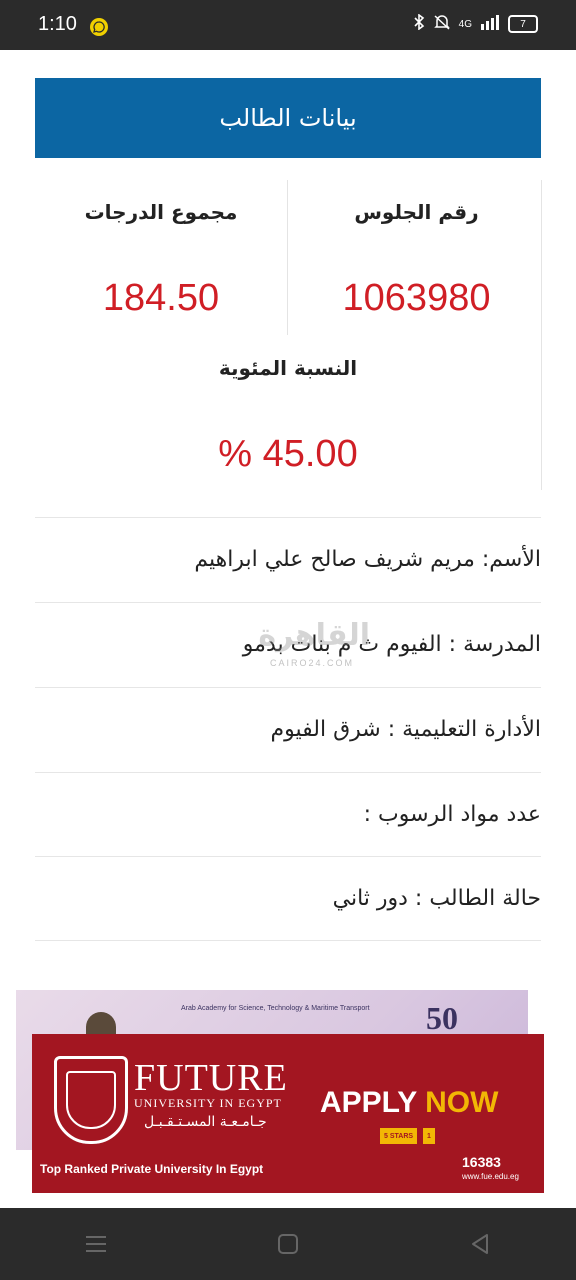  I want to click on ad-site: www.fue.edu.eg, so click(490, 1176).